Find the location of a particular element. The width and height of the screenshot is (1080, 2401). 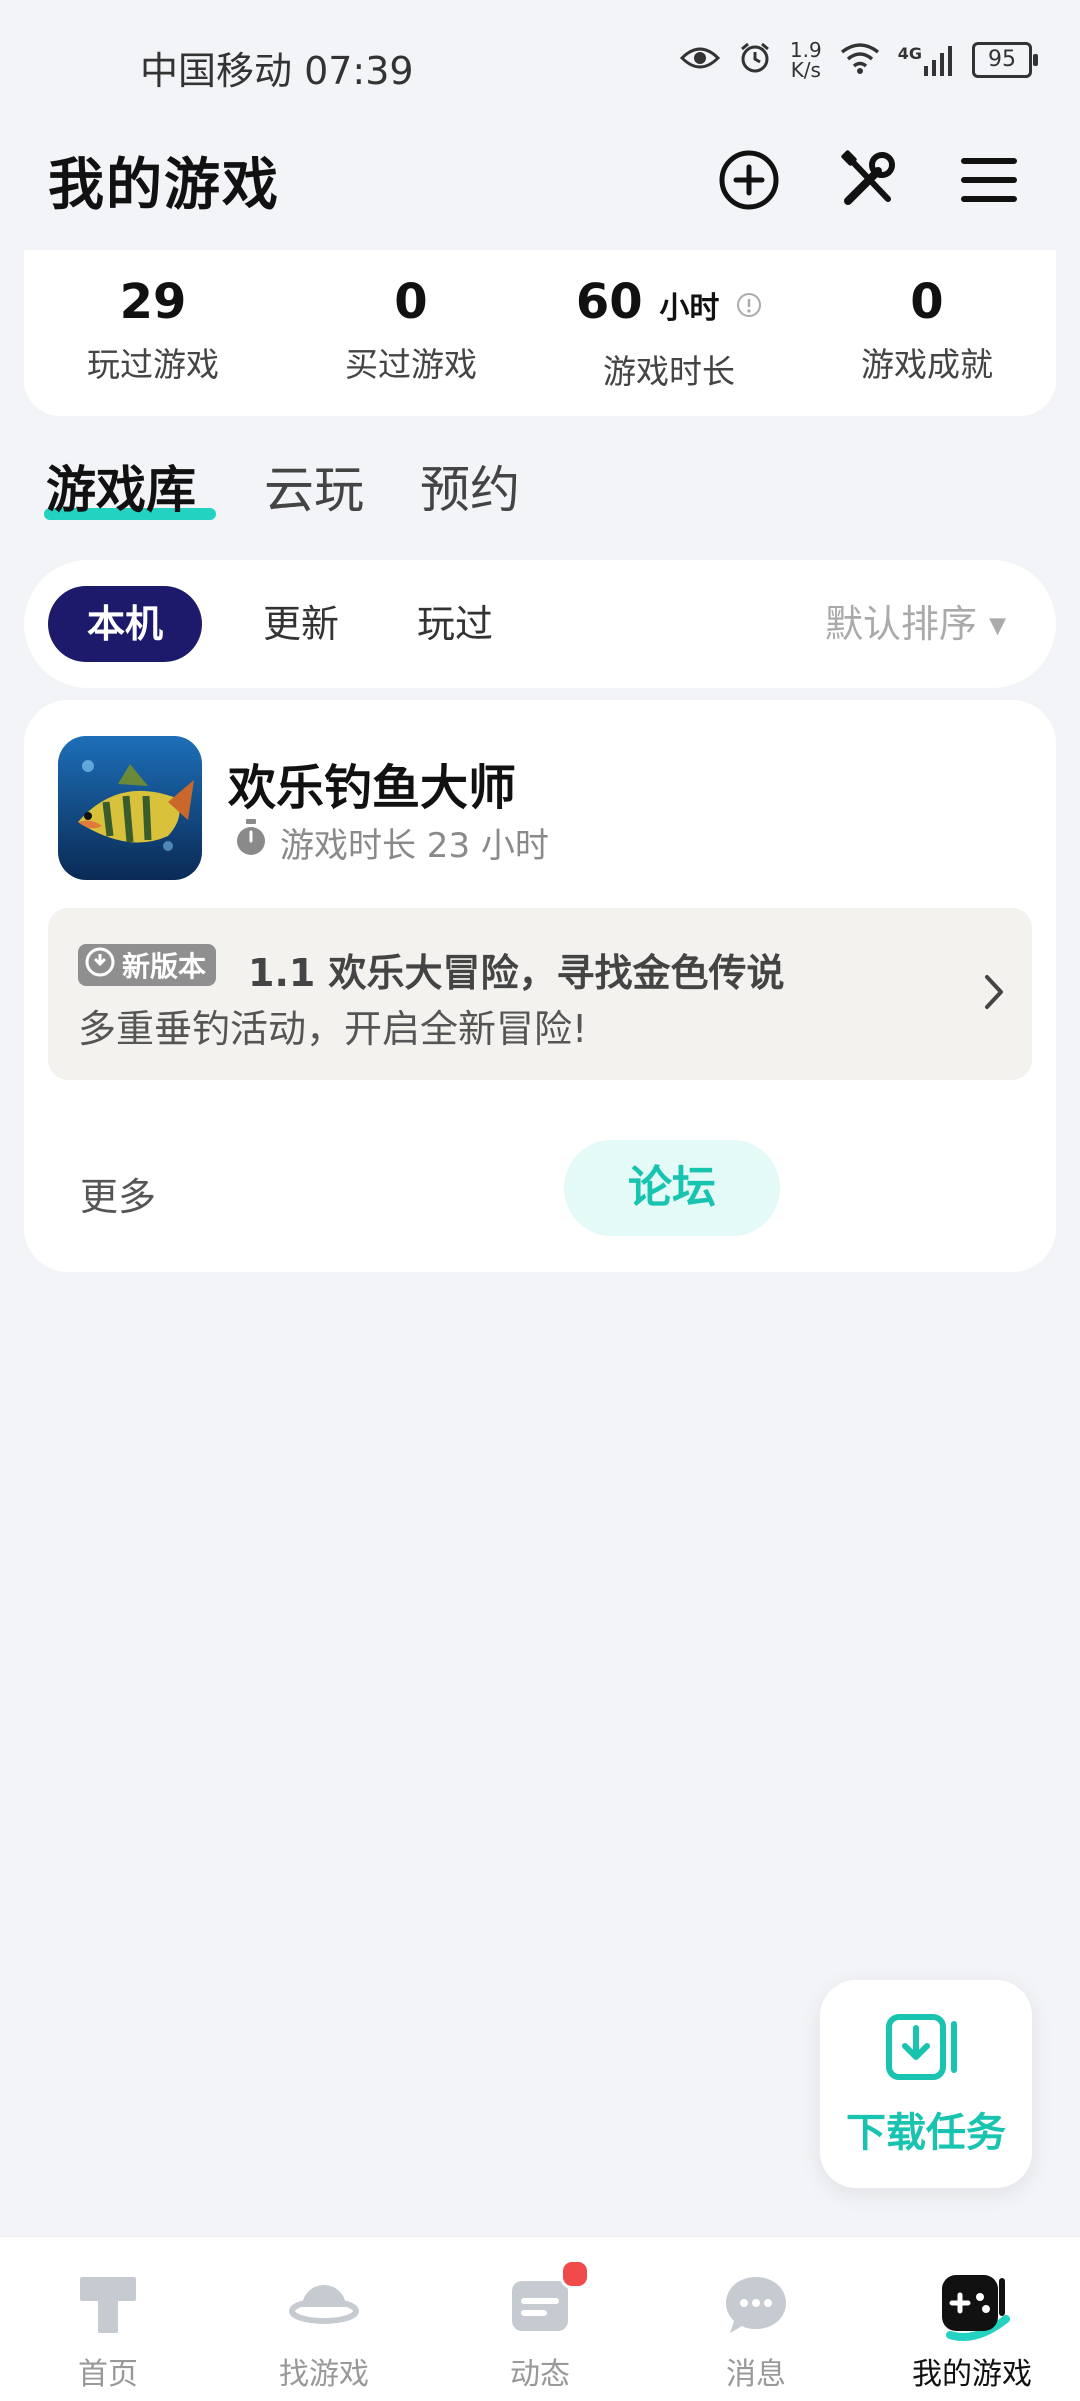

gamepad-icon is located at coordinates (973, 2305).